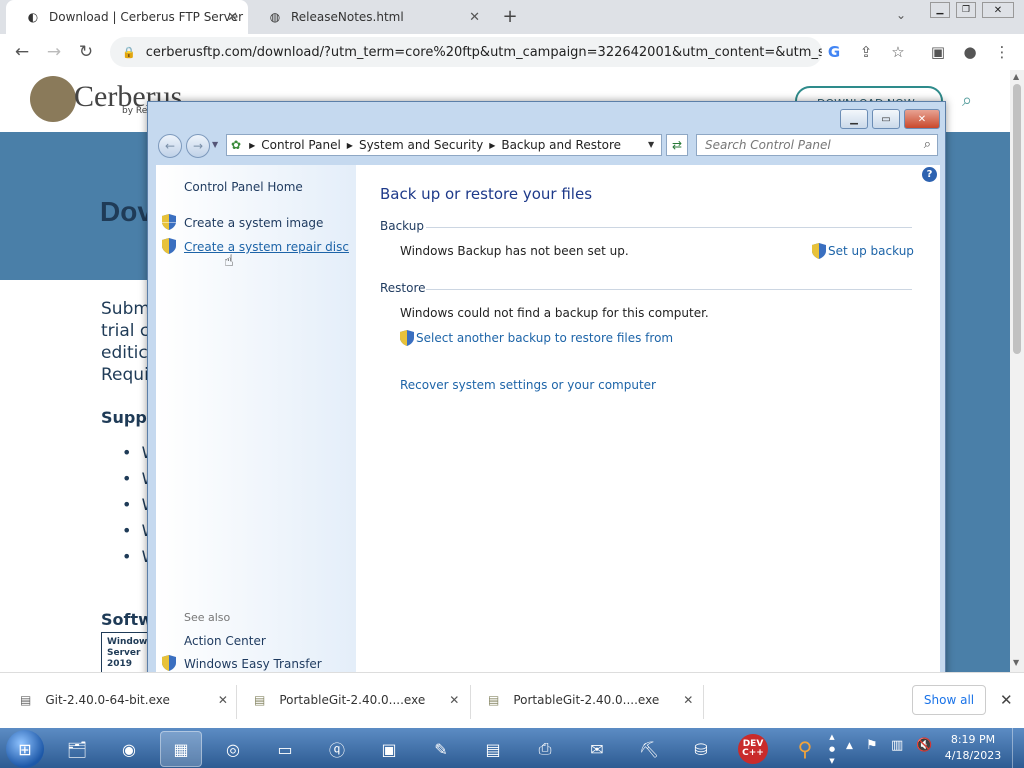 This screenshot has height=768, width=1024. Describe the element at coordinates (597, 749) in the screenshot. I see `notepad-icon: ✉` at that location.